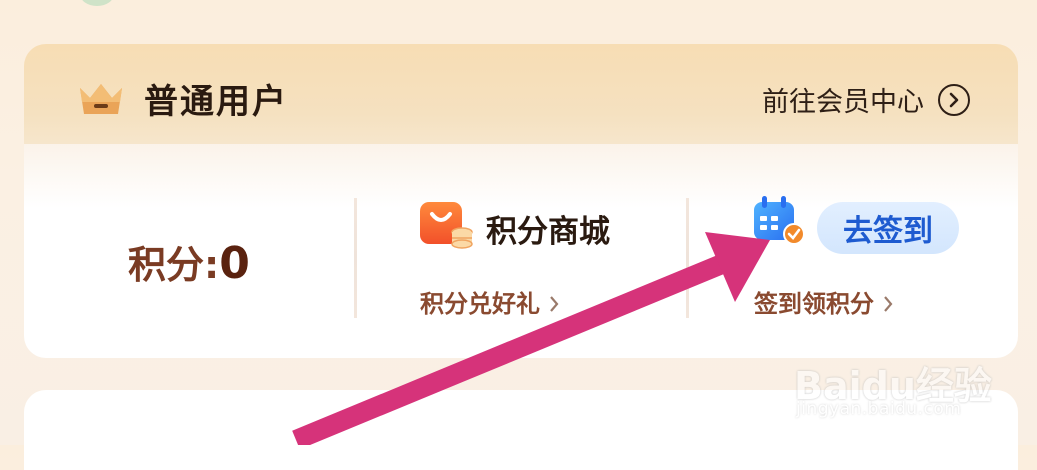 This screenshot has width=1037, height=470. What do you see at coordinates (234, 263) in the screenshot?
I see `points-value: 0` at bounding box center [234, 263].